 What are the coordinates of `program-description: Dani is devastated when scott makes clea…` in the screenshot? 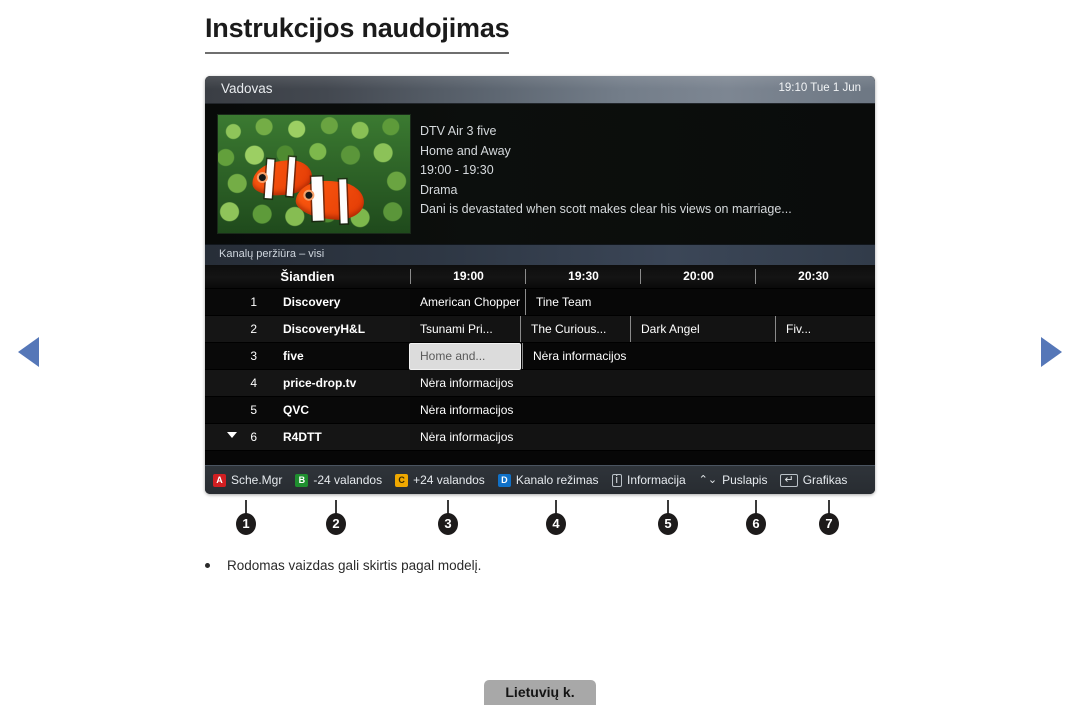 It's located at (606, 209).